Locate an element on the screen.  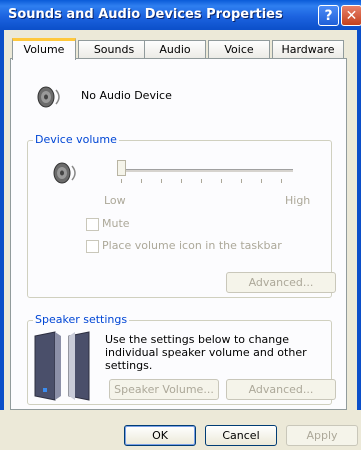
tab-audio: Audio is located at coordinates (175, 49).